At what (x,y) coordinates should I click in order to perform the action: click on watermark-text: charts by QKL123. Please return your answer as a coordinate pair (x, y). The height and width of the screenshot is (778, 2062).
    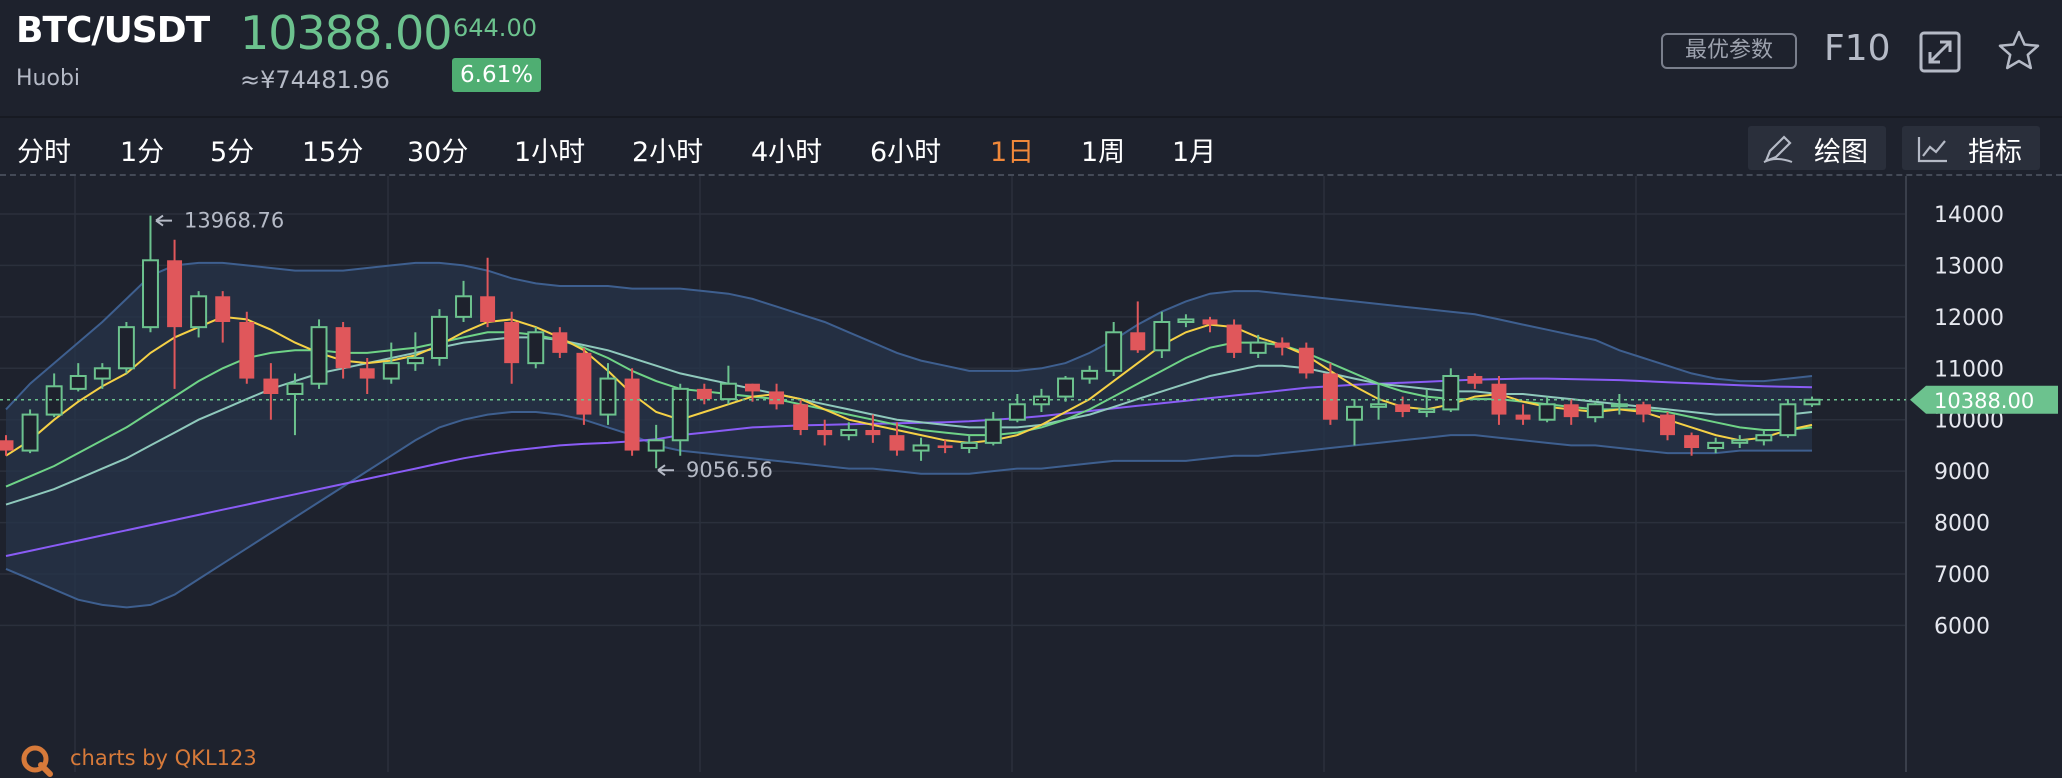
    Looking at the image, I should click on (163, 758).